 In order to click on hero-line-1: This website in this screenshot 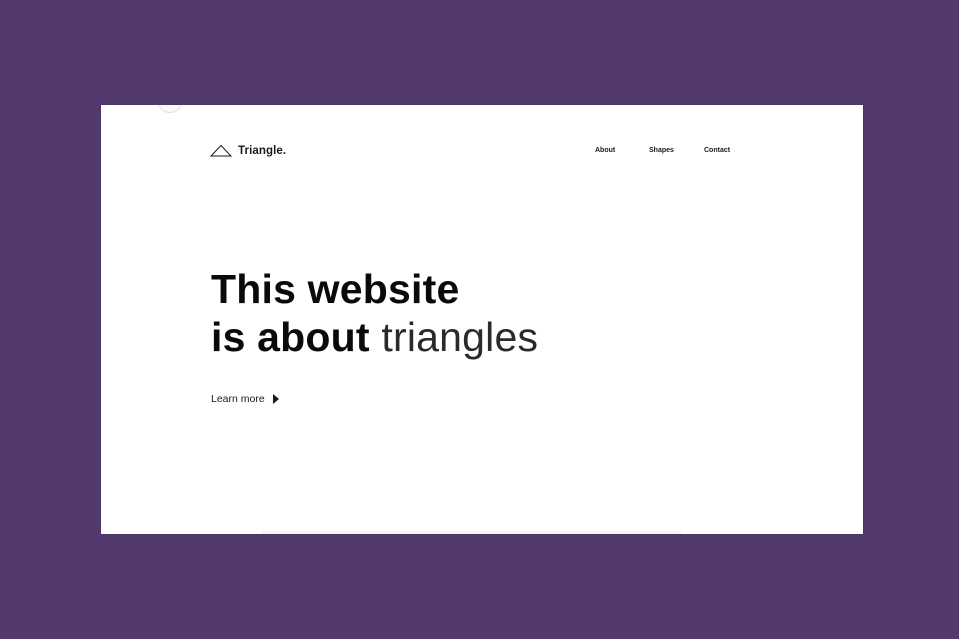, I will do `click(335, 289)`.